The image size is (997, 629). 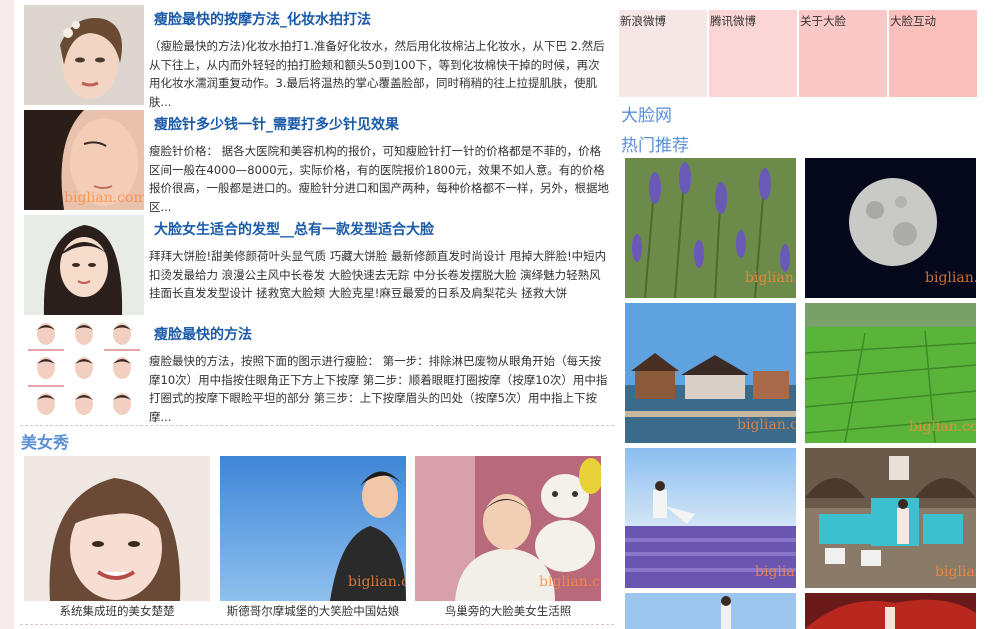 I want to click on link-label: 关于大脸, so click(x=823, y=21).